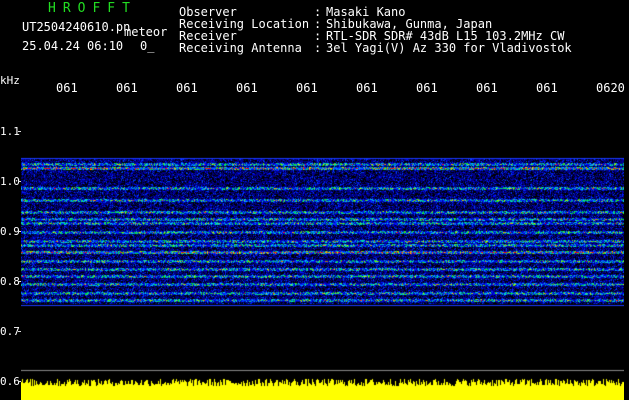 The height and width of the screenshot is (400, 629). I want to click on brand-title: HROFFT, so click(92, 8).